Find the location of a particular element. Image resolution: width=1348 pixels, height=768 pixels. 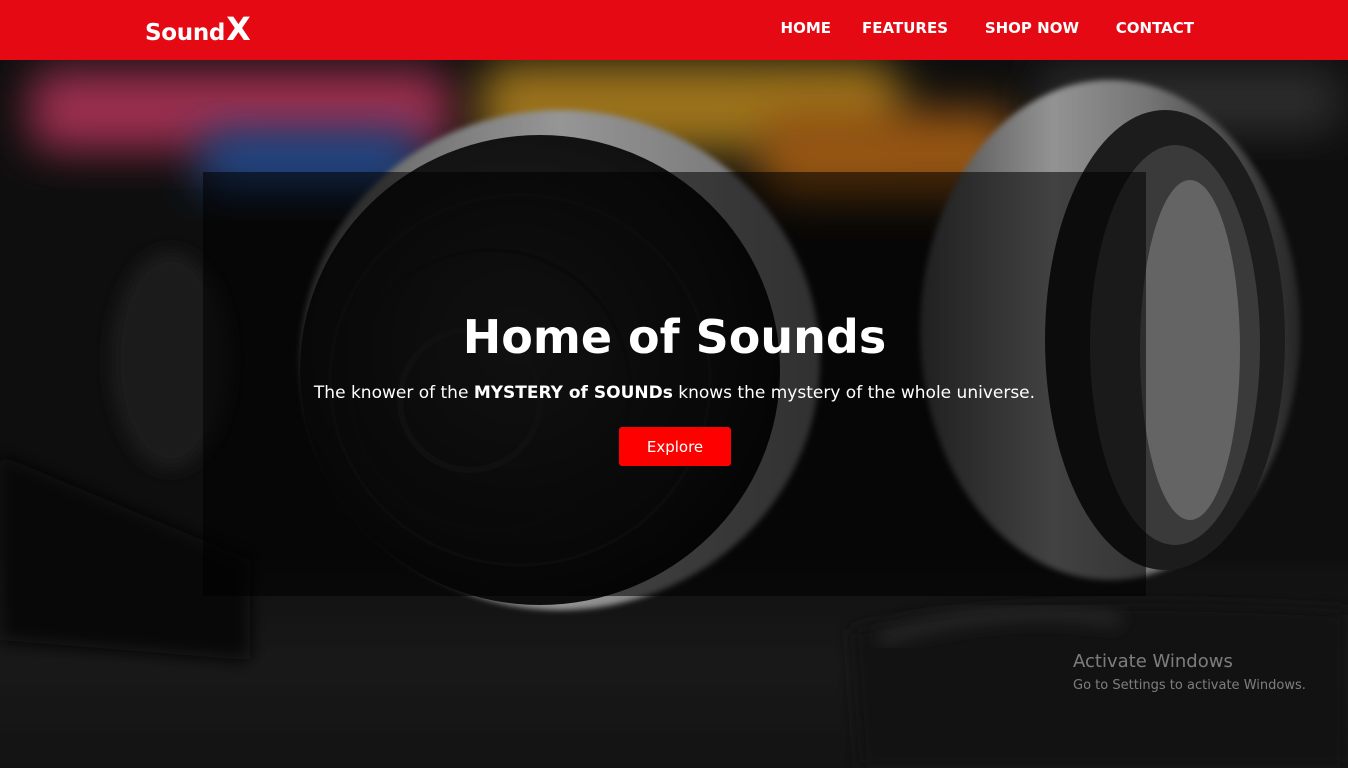

brand-name-main: Sound is located at coordinates (185, 33).